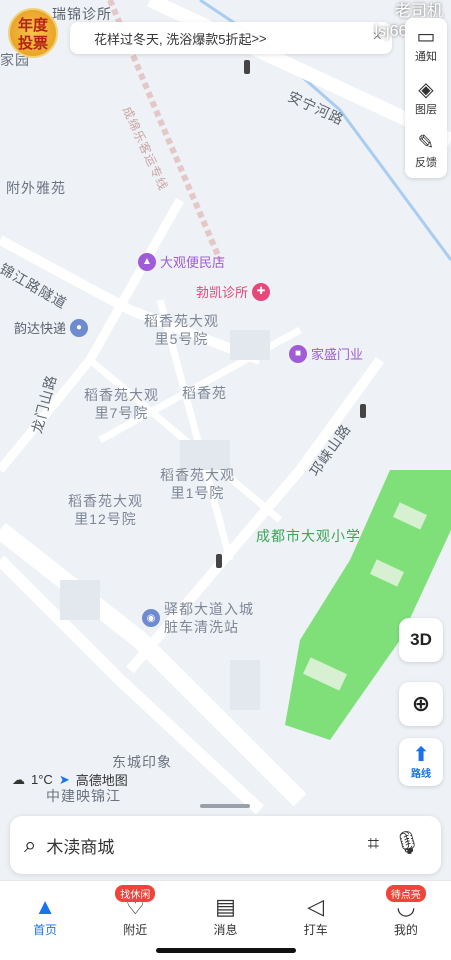 This screenshot has width=451, height=960. I want to click on notify-label: 通知, so click(426, 56).